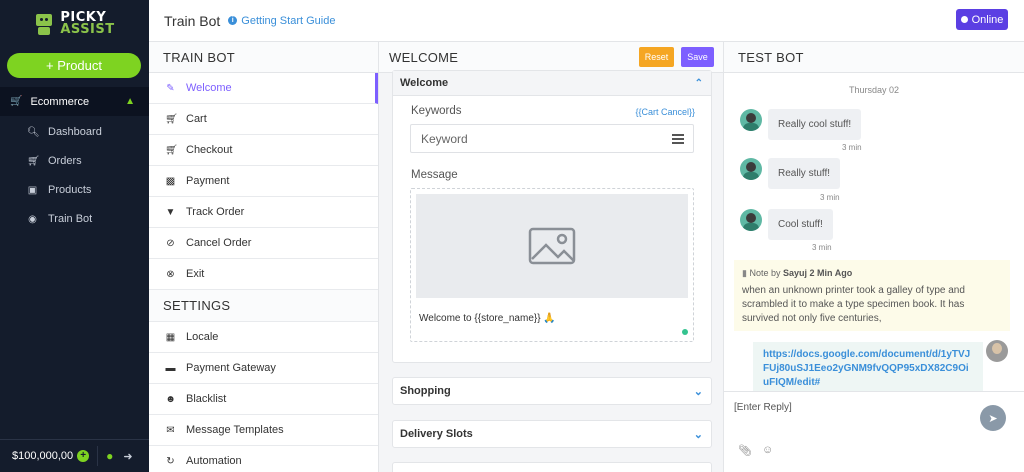 The image size is (1024, 472). What do you see at coordinates (170, 430) in the screenshot?
I see `comments-icon: ✉` at bounding box center [170, 430].